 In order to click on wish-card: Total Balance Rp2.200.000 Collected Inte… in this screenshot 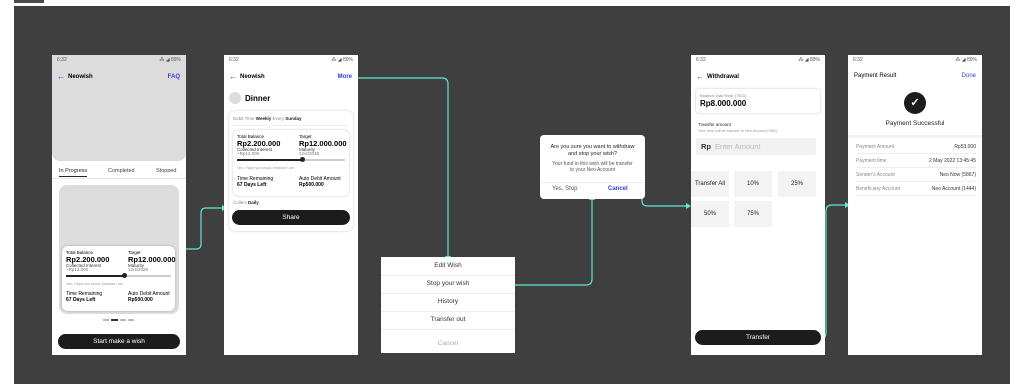, I will do `click(119, 278)`.